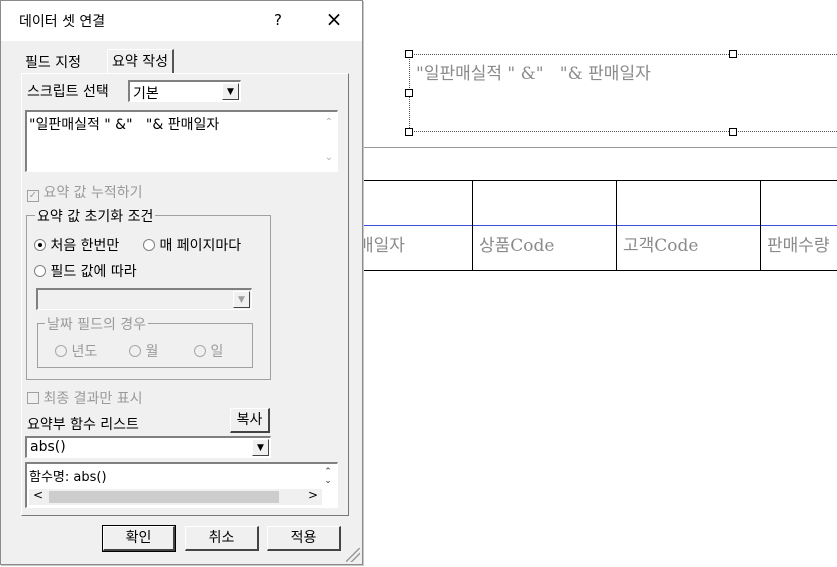 Image resolution: width=837 pixels, height=567 pixels. Describe the element at coordinates (798, 246) in the screenshot. I see `header-cell-label: 판매수량` at that location.